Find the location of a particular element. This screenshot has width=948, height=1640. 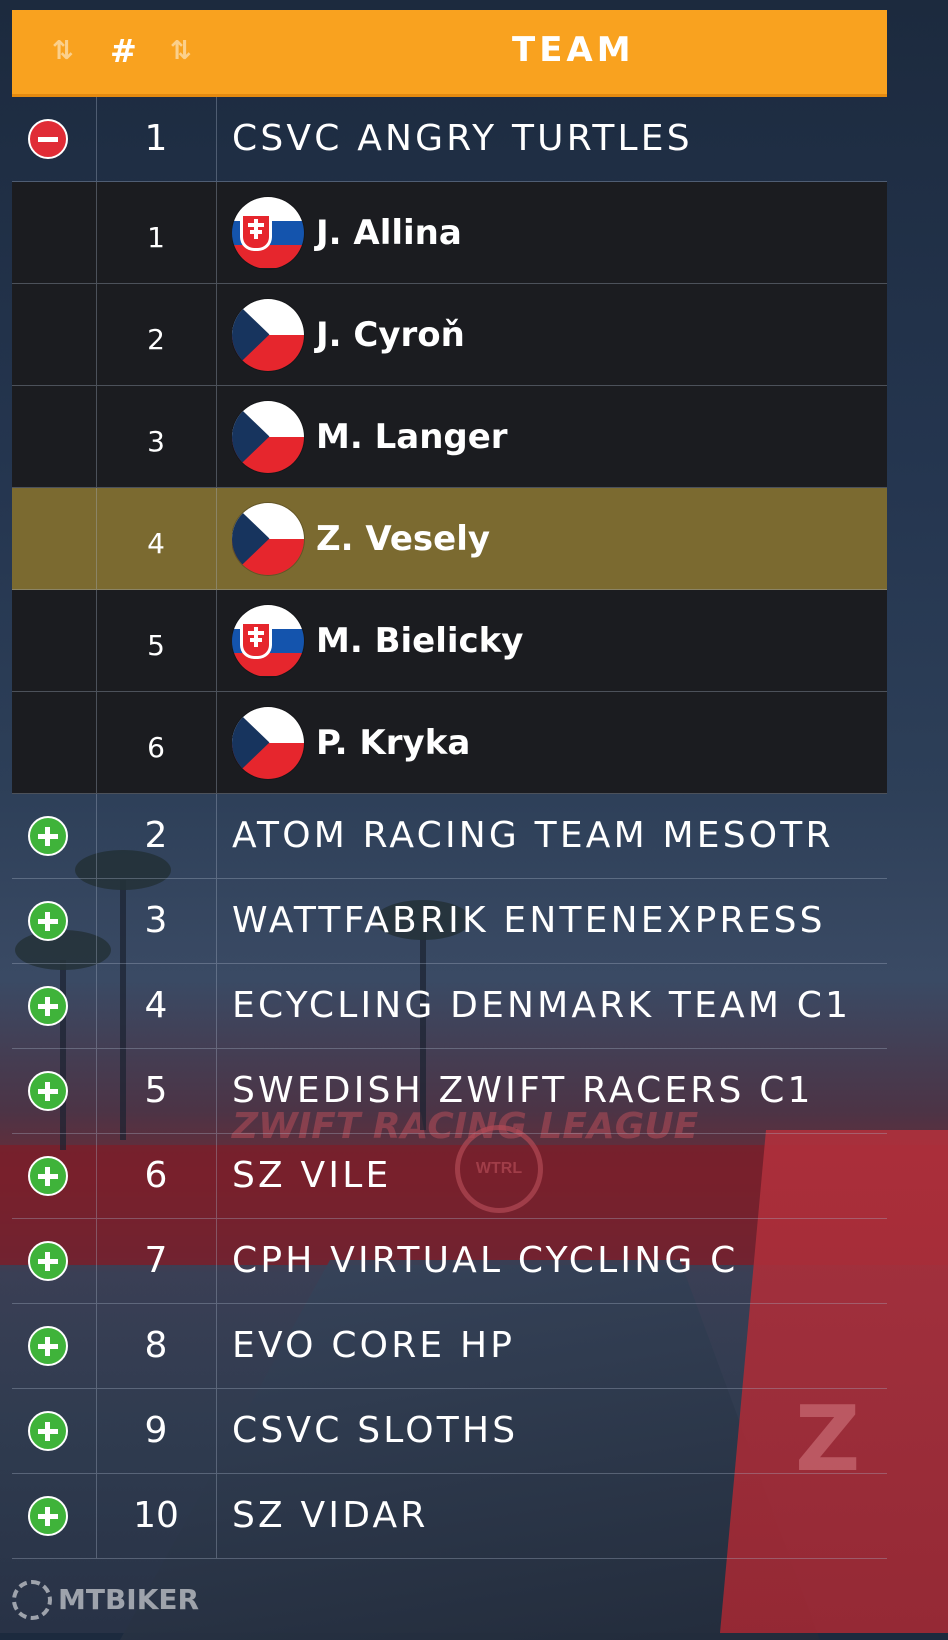

team-rank: 3 is located at coordinates (156, 920).